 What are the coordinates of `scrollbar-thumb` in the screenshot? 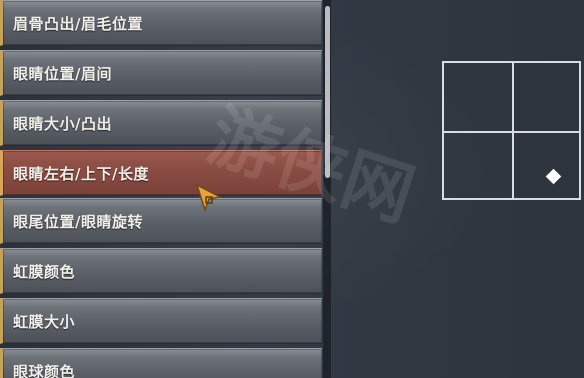 It's located at (327, 92).